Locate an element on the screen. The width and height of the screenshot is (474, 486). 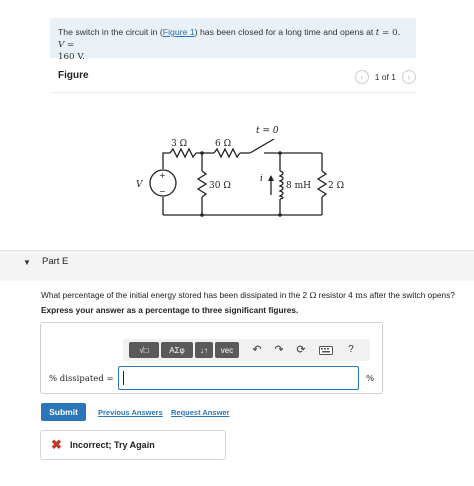
feedback-message: Incorrect; Try Again is located at coordinates (112, 445).